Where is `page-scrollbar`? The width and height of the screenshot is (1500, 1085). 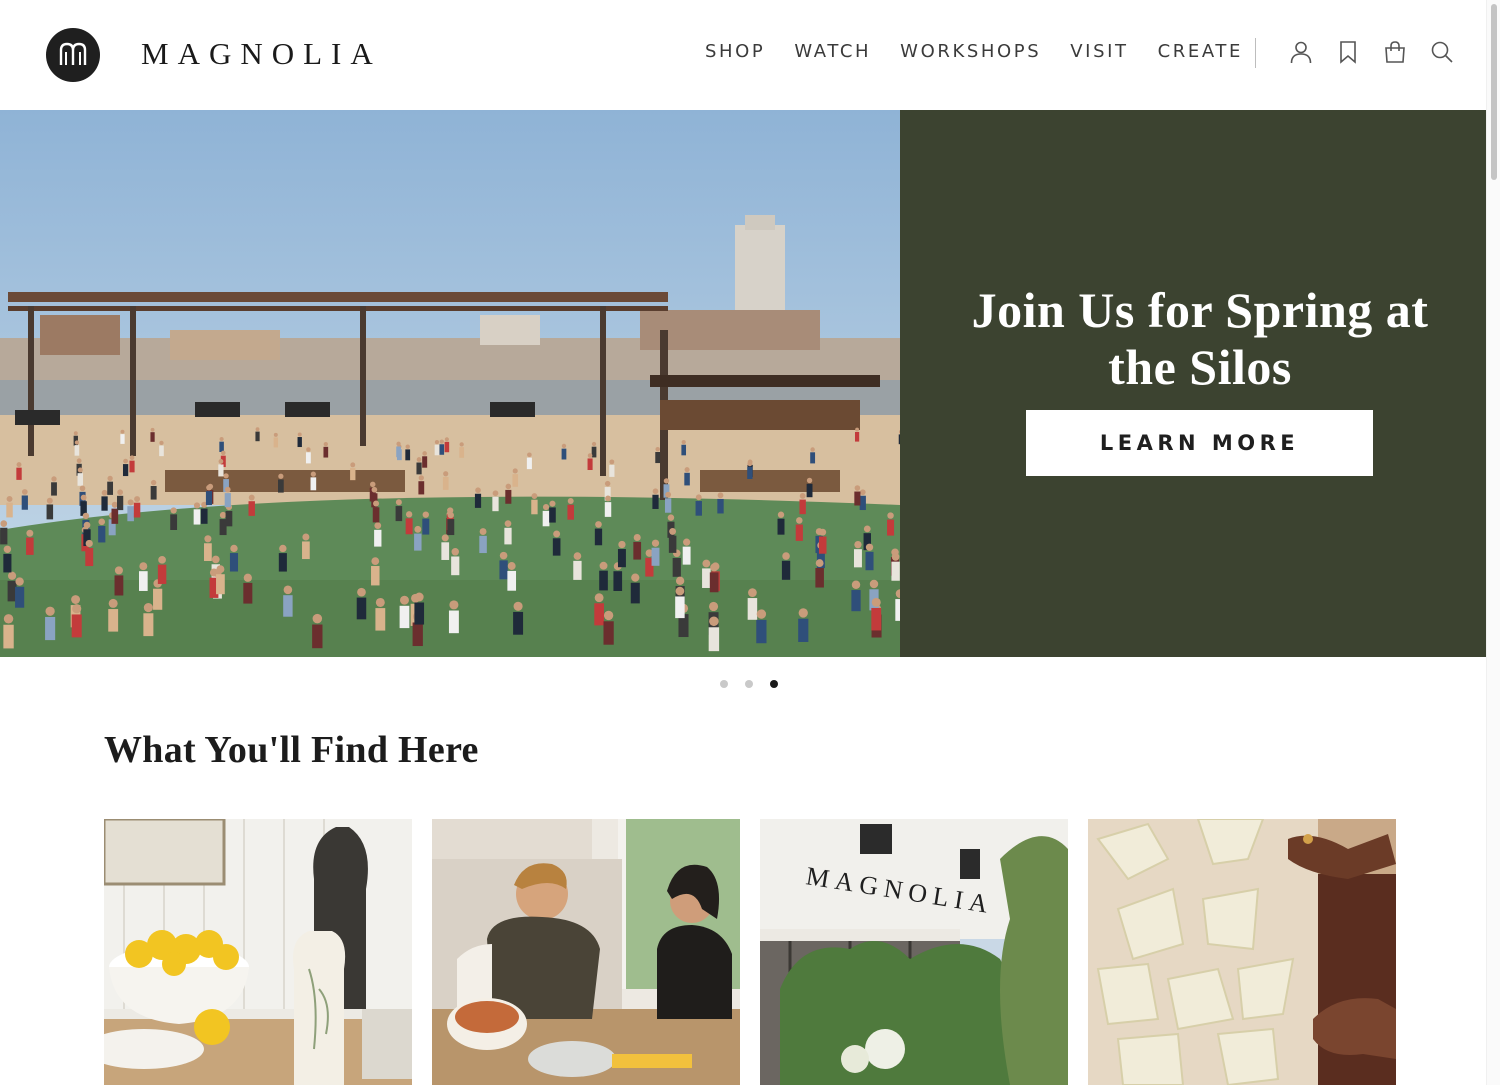
page-scrollbar is located at coordinates (1493, 542).